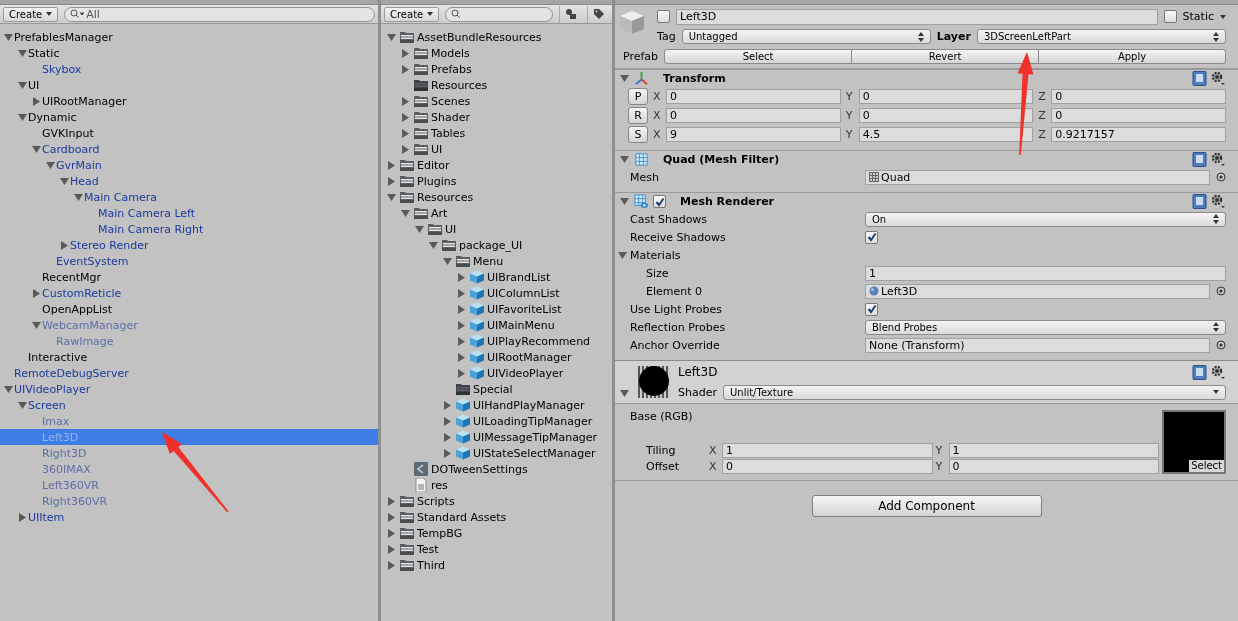 The height and width of the screenshot is (621, 1238). What do you see at coordinates (496, 37) in the screenshot?
I see `project-item: AssetBundleResources` at bounding box center [496, 37].